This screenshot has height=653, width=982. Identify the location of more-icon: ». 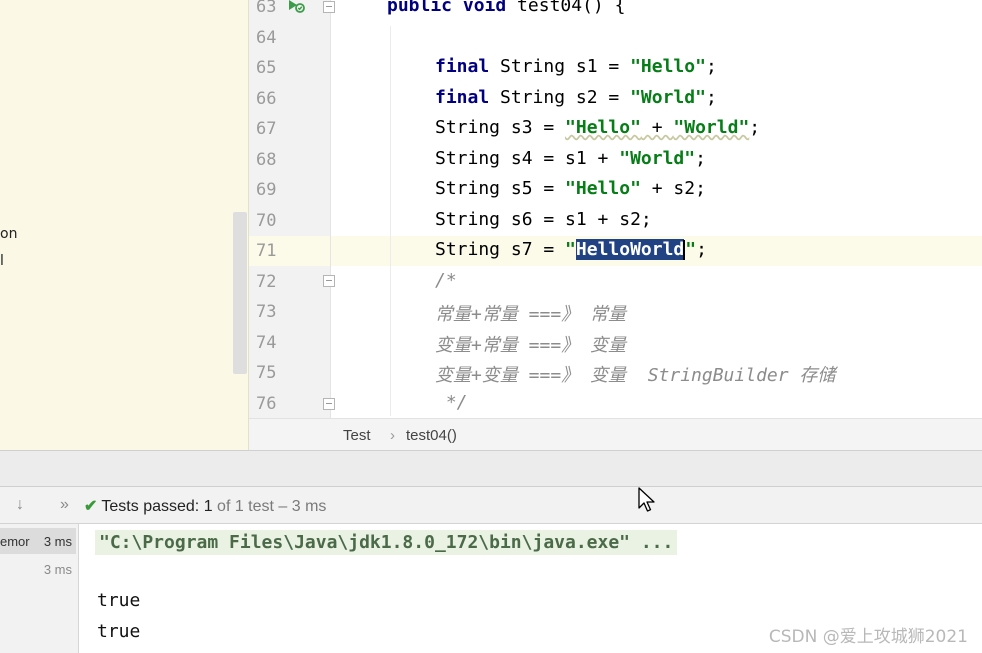
(64, 505).